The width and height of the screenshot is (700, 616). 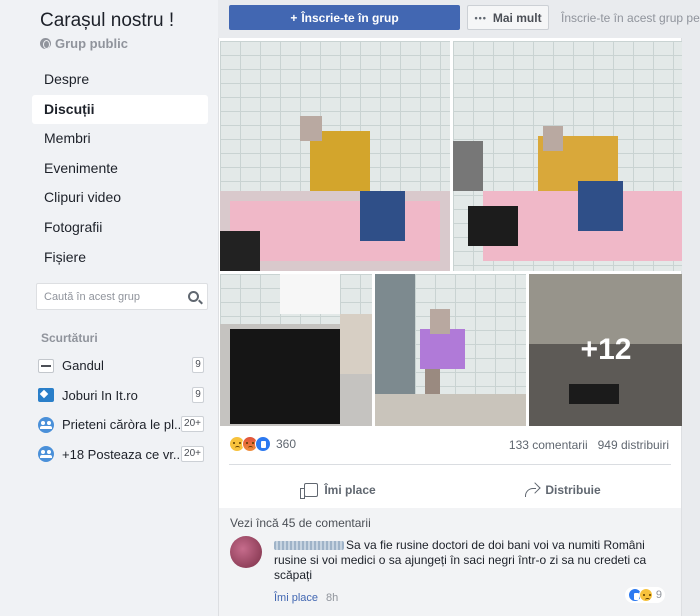 What do you see at coordinates (120, 109) in the screenshot?
I see `nav-item-discutii: Discuții` at bounding box center [120, 109].